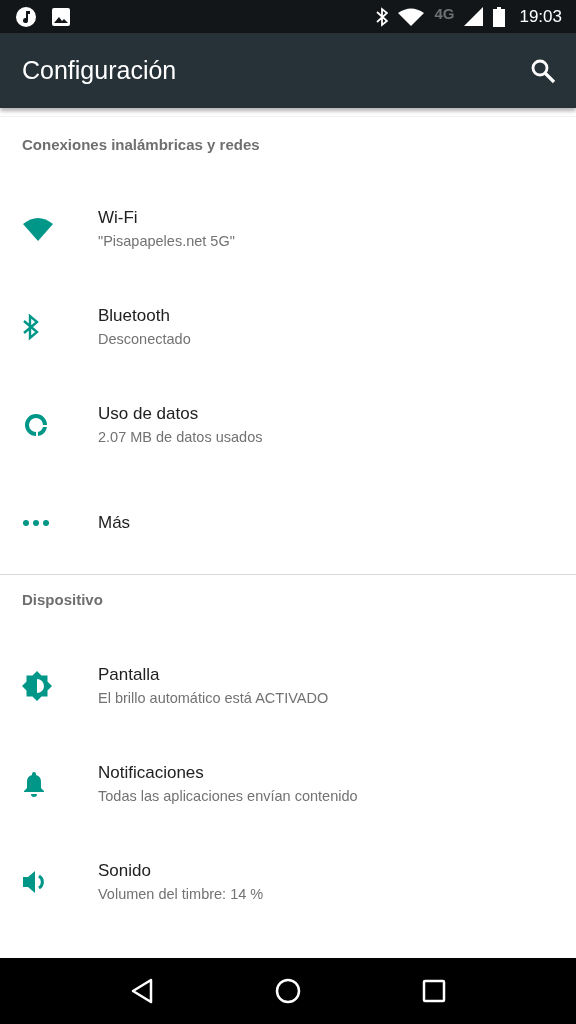 The width and height of the screenshot is (576, 1024). Describe the element at coordinates (543, 70) in the screenshot. I see `search-icon` at that location.